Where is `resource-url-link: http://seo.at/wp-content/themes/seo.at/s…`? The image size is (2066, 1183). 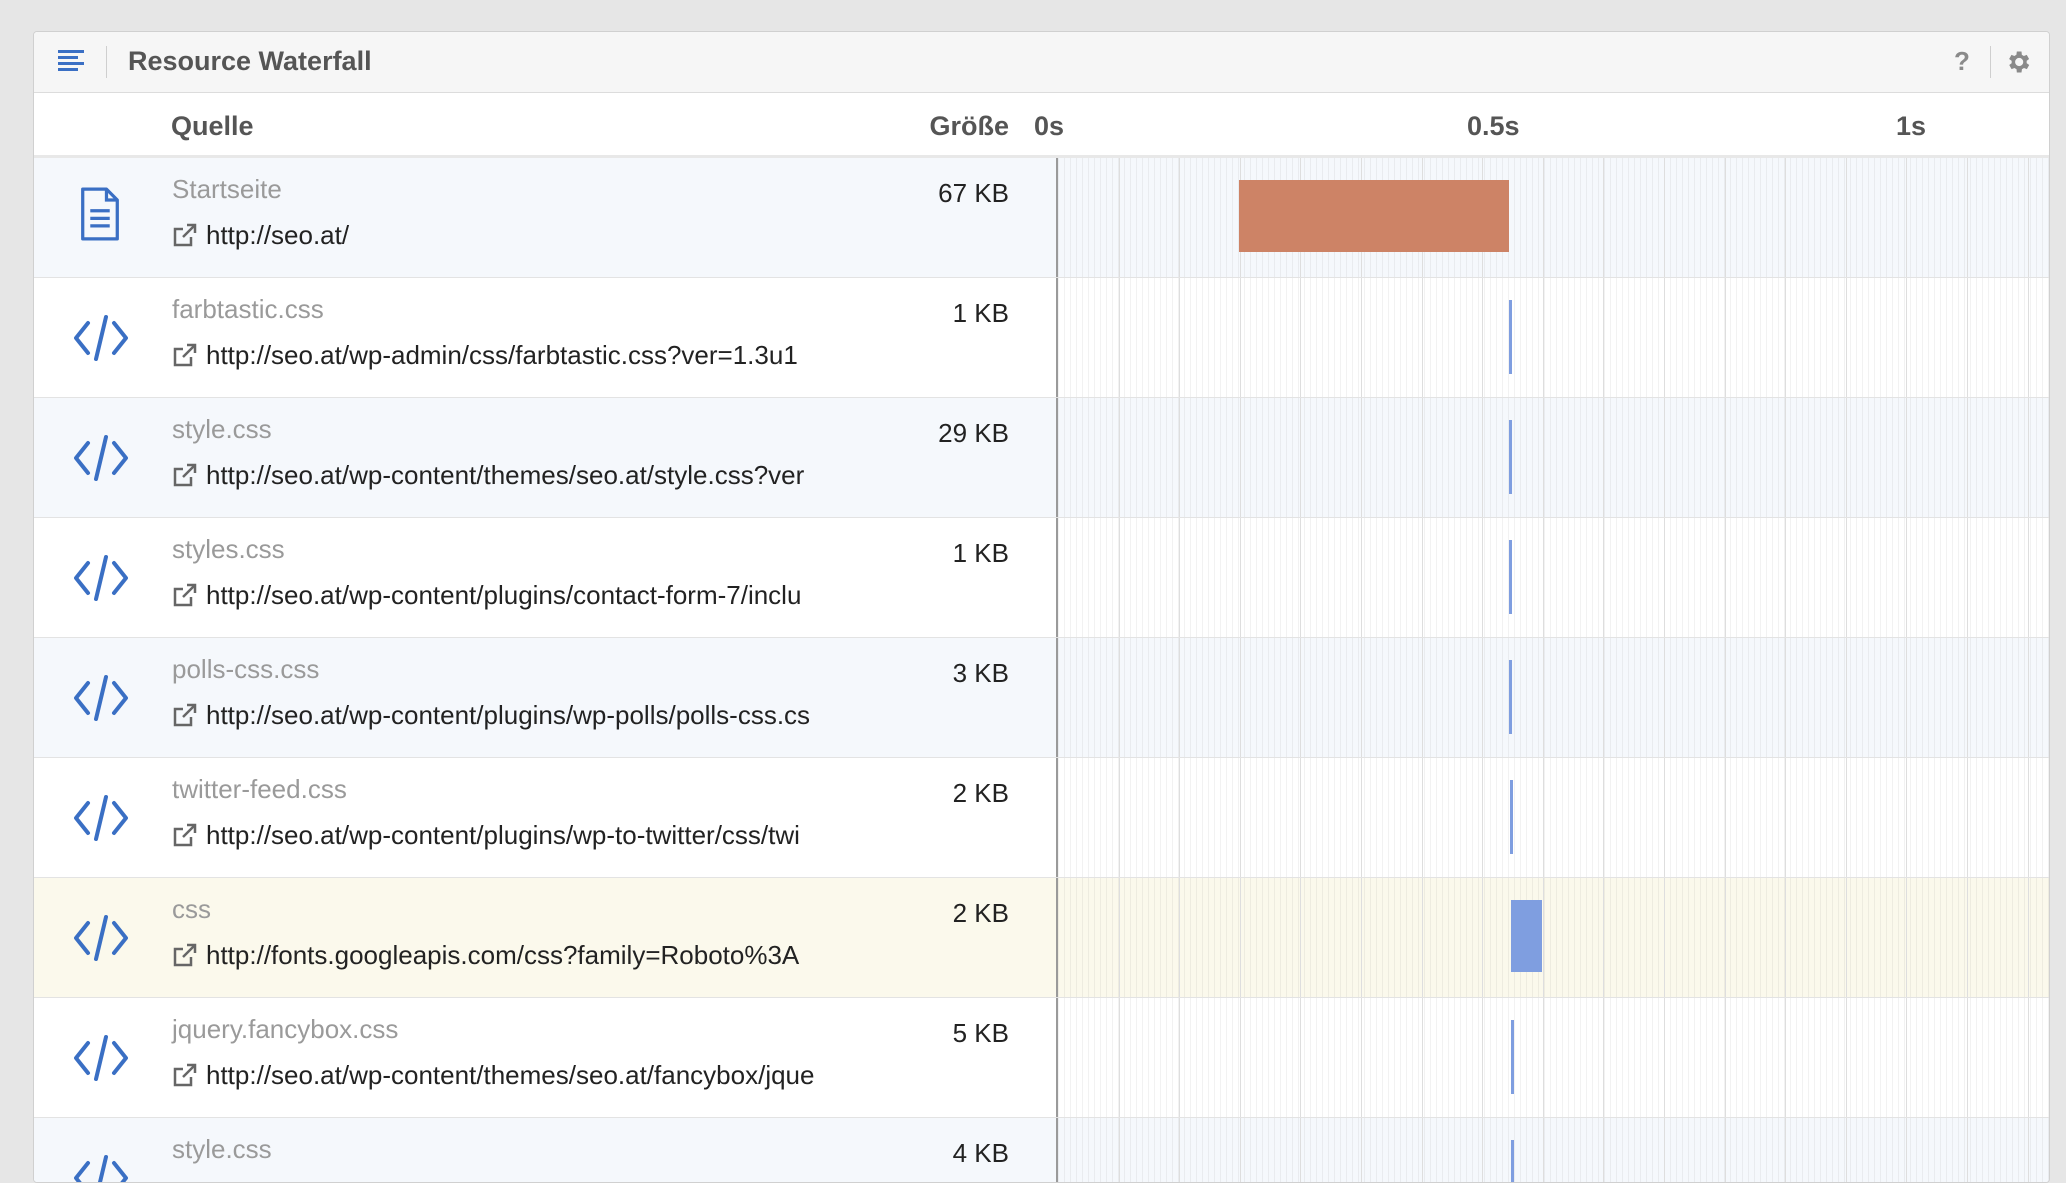
resource-url-link: http://seo.at/wp-content/themes/seo.at/s… is located at coordinates (529, 477).